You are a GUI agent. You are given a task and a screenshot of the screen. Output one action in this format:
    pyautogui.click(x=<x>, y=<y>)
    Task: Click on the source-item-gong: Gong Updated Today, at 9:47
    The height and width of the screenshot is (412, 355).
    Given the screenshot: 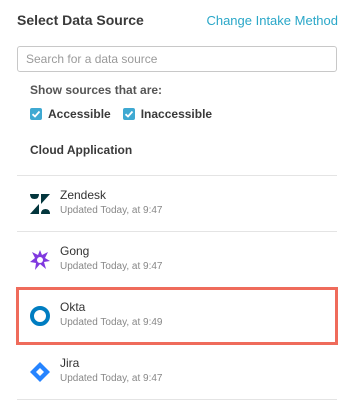 What is the action you would take?
    pyautogui.click(x=177, y=260)
    